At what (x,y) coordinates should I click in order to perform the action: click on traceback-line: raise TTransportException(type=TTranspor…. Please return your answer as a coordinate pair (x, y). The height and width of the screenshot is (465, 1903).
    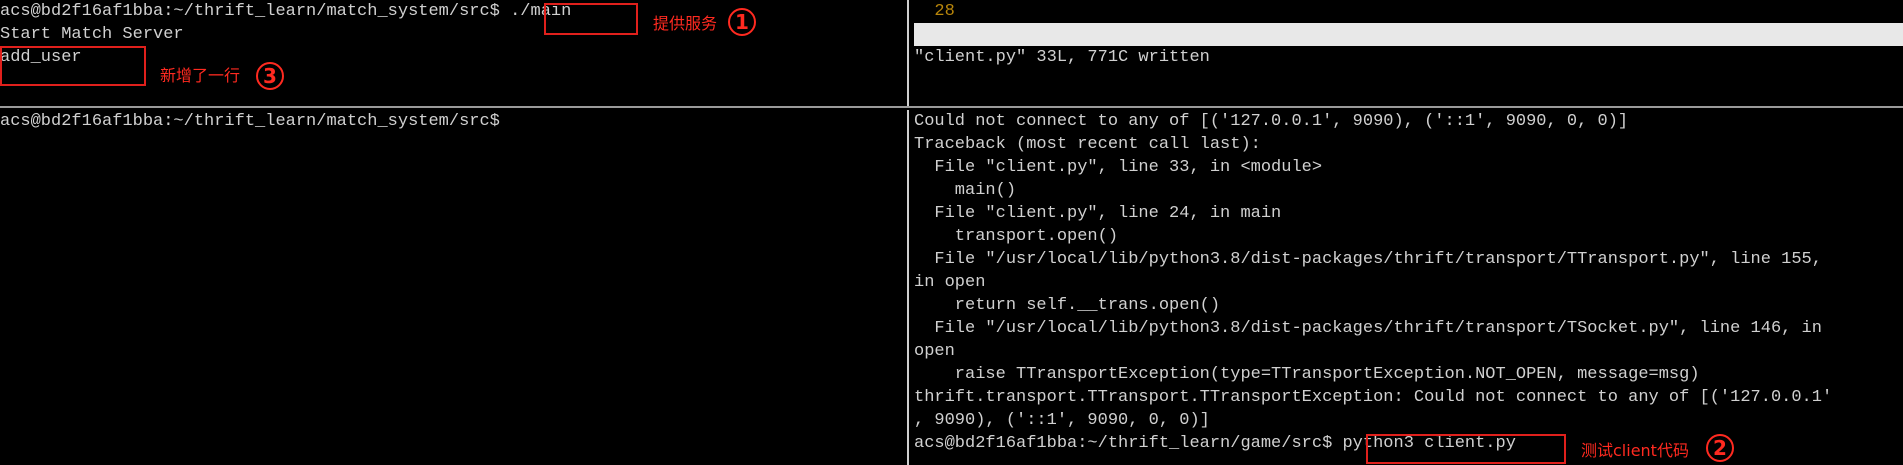
    Looking at the image, I should click on (1307, 374).